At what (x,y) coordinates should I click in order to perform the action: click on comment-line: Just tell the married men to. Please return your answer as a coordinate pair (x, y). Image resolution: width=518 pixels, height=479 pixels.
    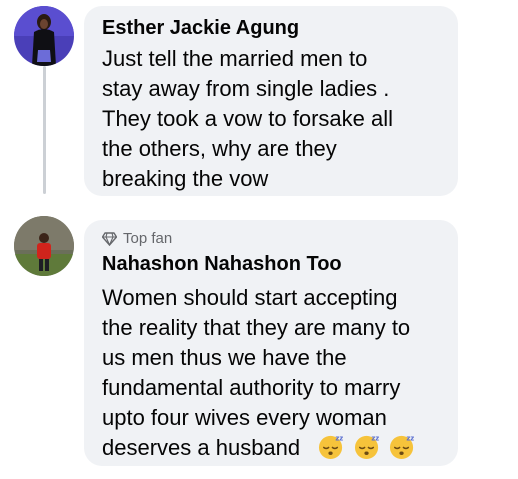
    Looking at the image, I should click on (235, 58).